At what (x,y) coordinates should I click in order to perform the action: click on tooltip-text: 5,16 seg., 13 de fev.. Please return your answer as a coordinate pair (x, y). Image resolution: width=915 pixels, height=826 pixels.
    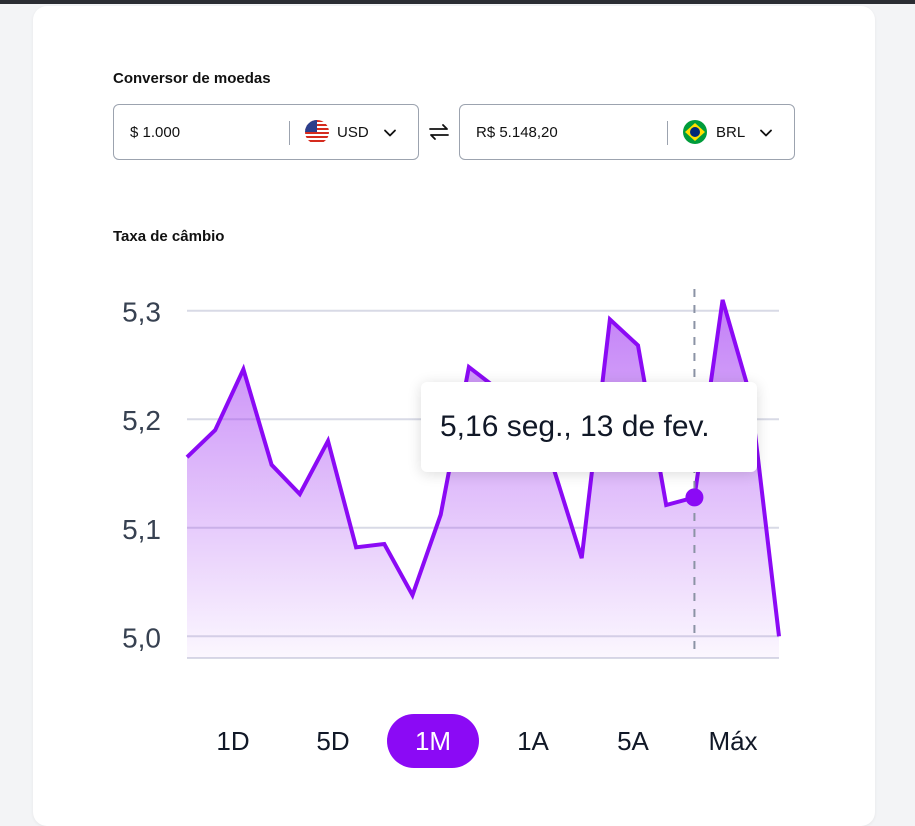
    Looking at the image, I should click on (575, 426).